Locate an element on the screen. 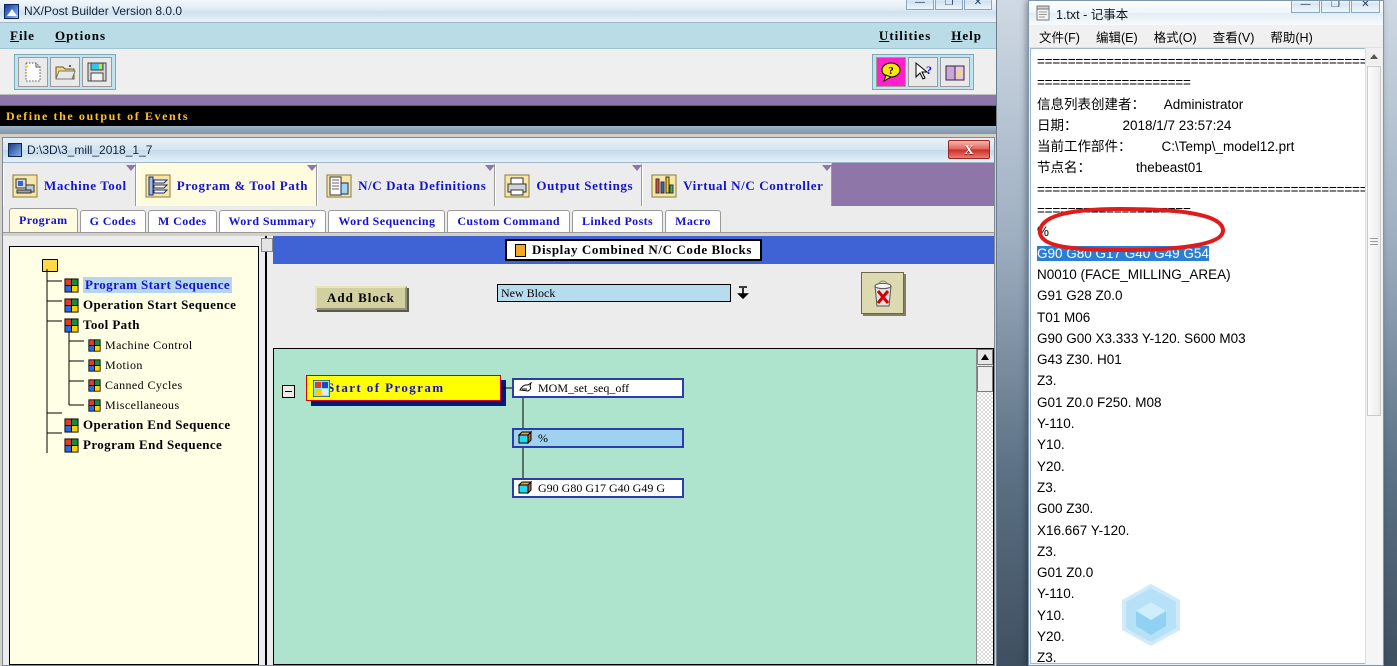  open-button is located at coordinates (65, 71).